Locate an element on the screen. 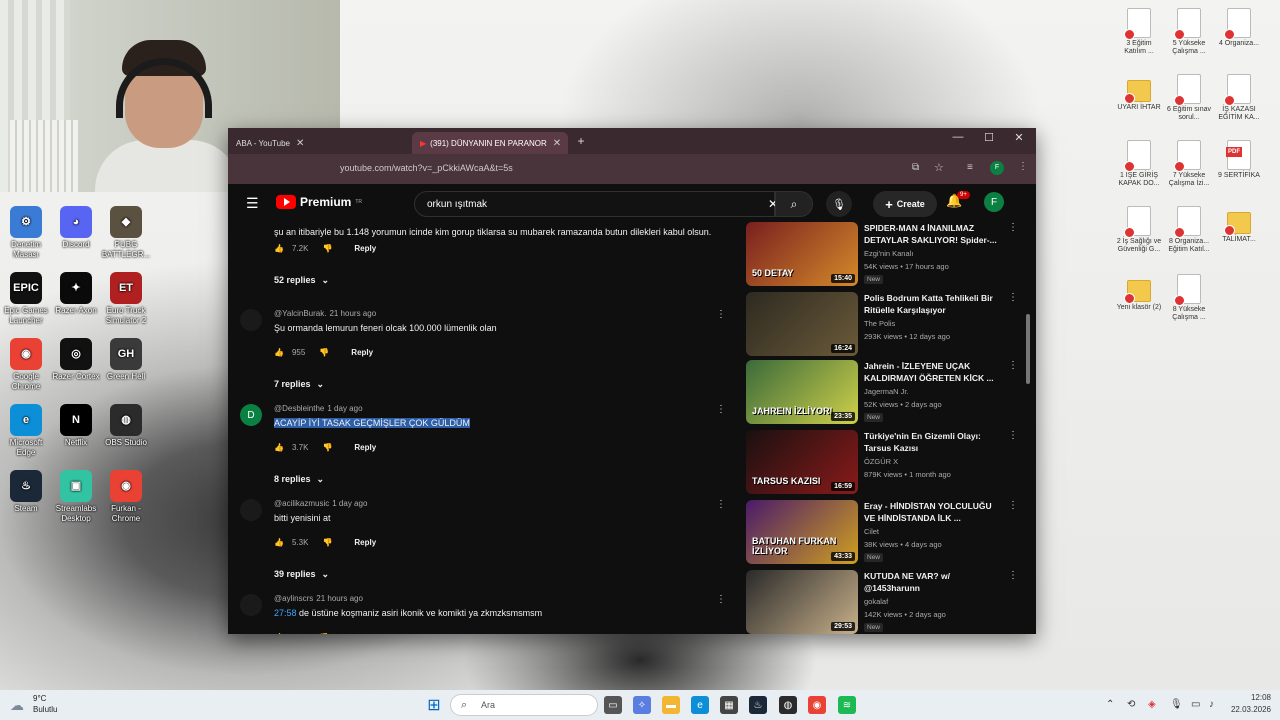 Image resolution: width=1280 pixels, height=720 pixels. desktop-icon-obs-studio: ◍ OBS Studio is located at coordinates (126, 426).